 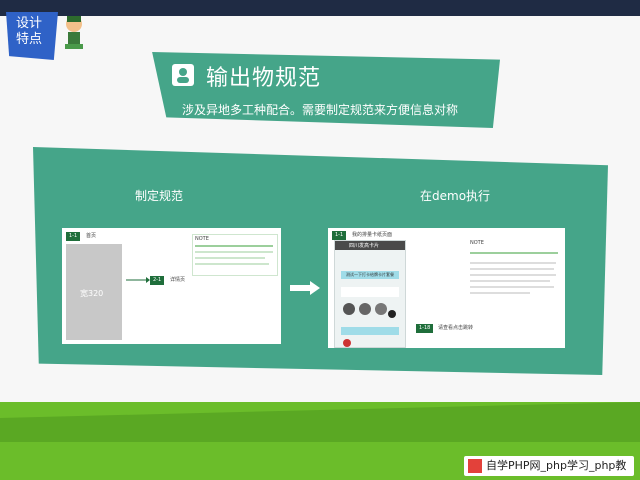 I want to click on step-badge: 1-1, so click(x=339, y=235).